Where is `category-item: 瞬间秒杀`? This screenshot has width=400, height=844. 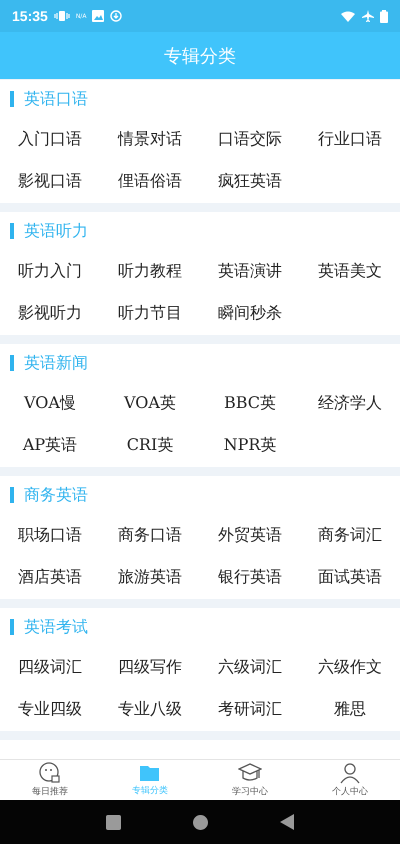
category-item: 瞬间秒杀 is located at coordinates (250, 313).